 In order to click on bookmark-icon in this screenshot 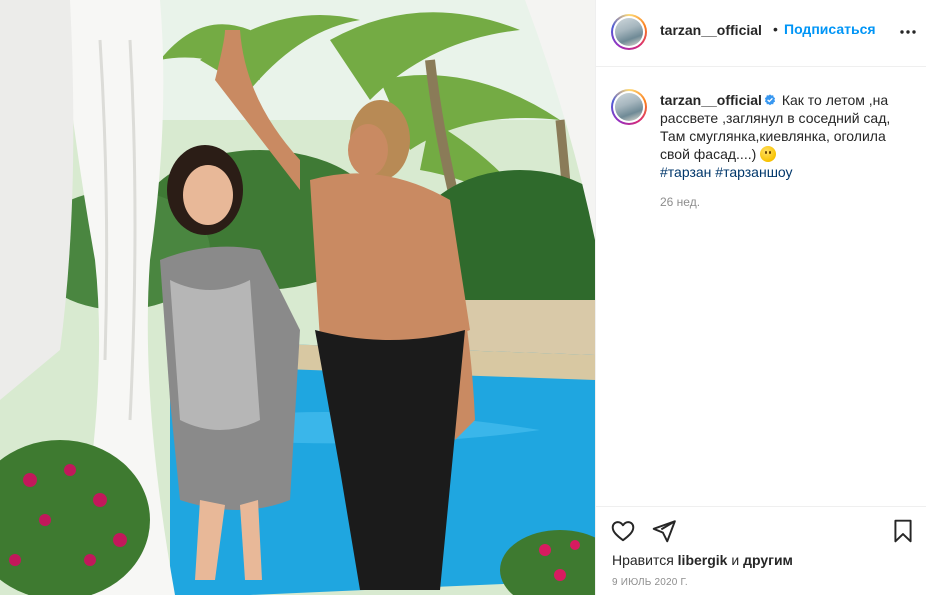, I will do `click(903, 531)`.